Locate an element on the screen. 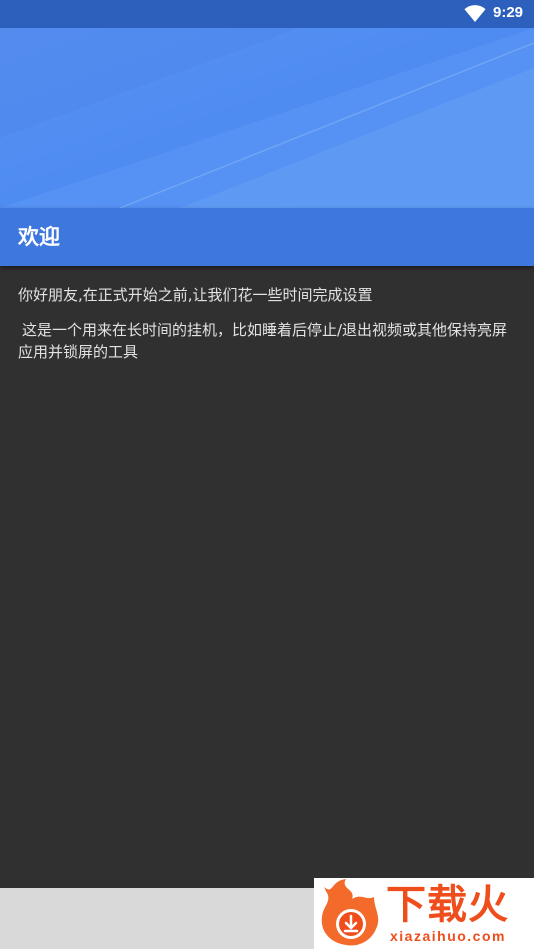 This screenshot has width=534, height=949. watermark-logo: 下载火 xiazaihuo.com is located at coordinates (424, 913).